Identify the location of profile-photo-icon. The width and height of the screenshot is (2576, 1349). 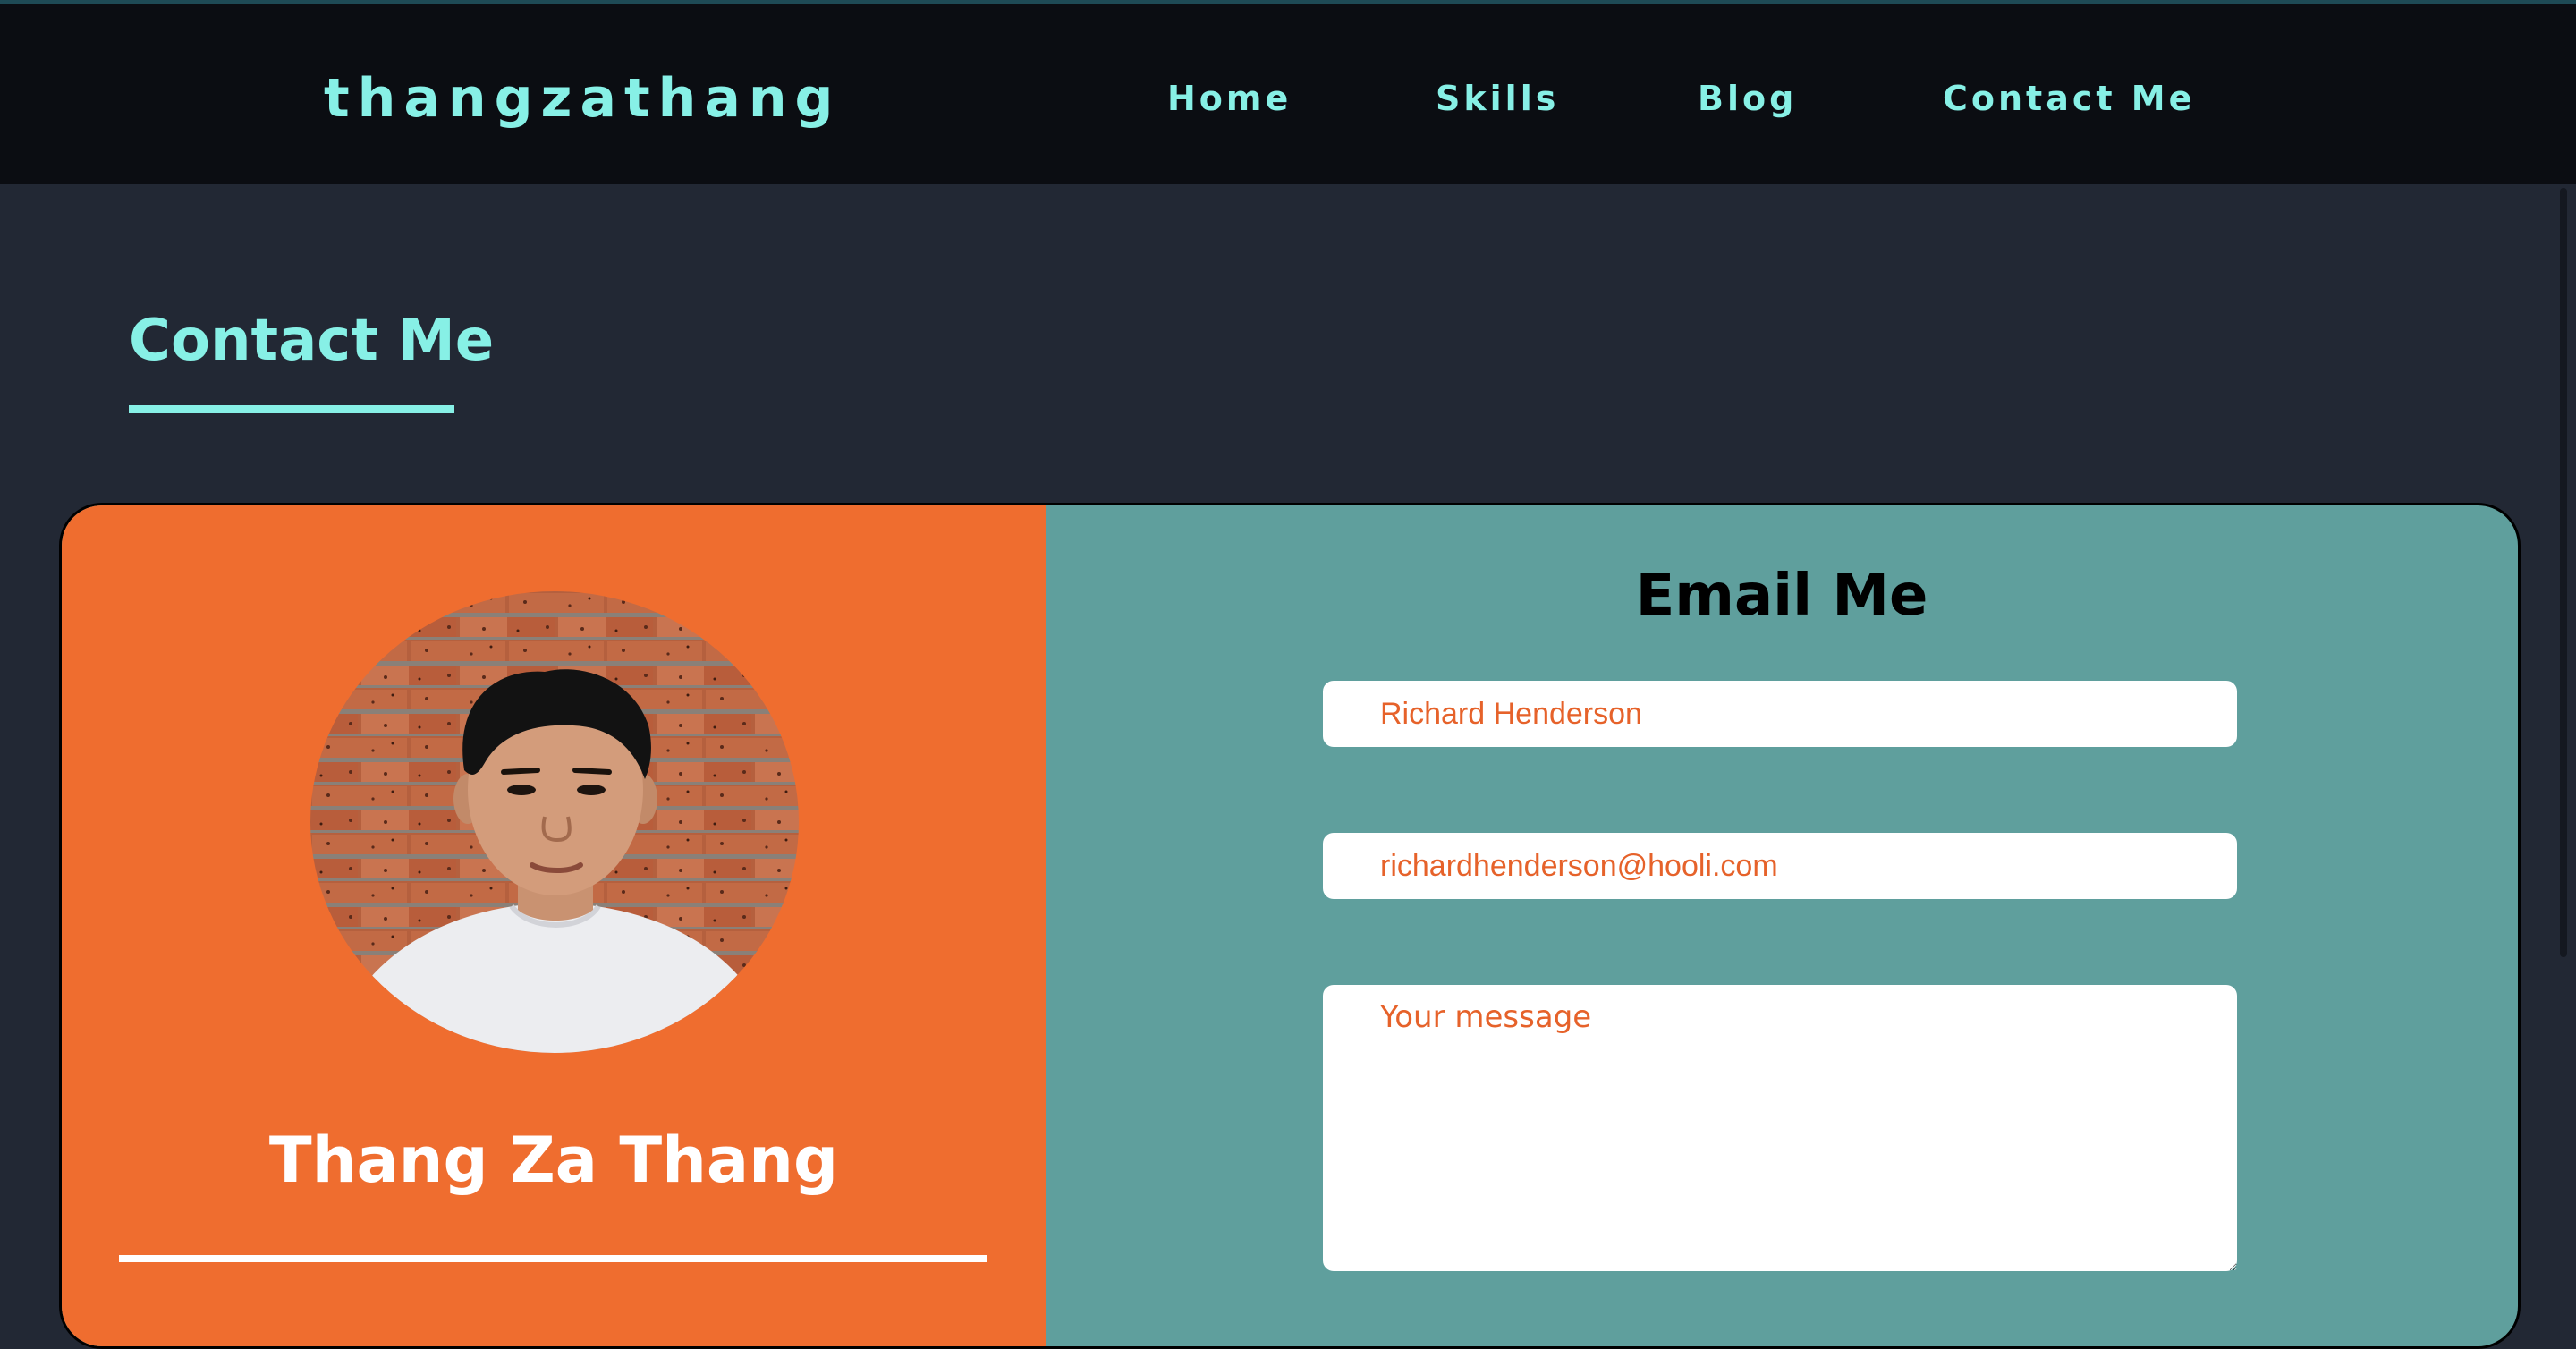
(554, 822).